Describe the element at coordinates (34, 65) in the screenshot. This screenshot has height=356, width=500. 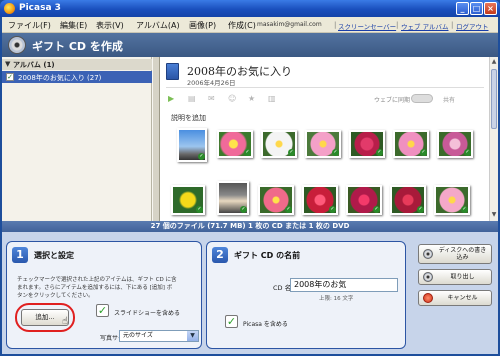
I see `album-group-label: アルバム (1)` at that location.